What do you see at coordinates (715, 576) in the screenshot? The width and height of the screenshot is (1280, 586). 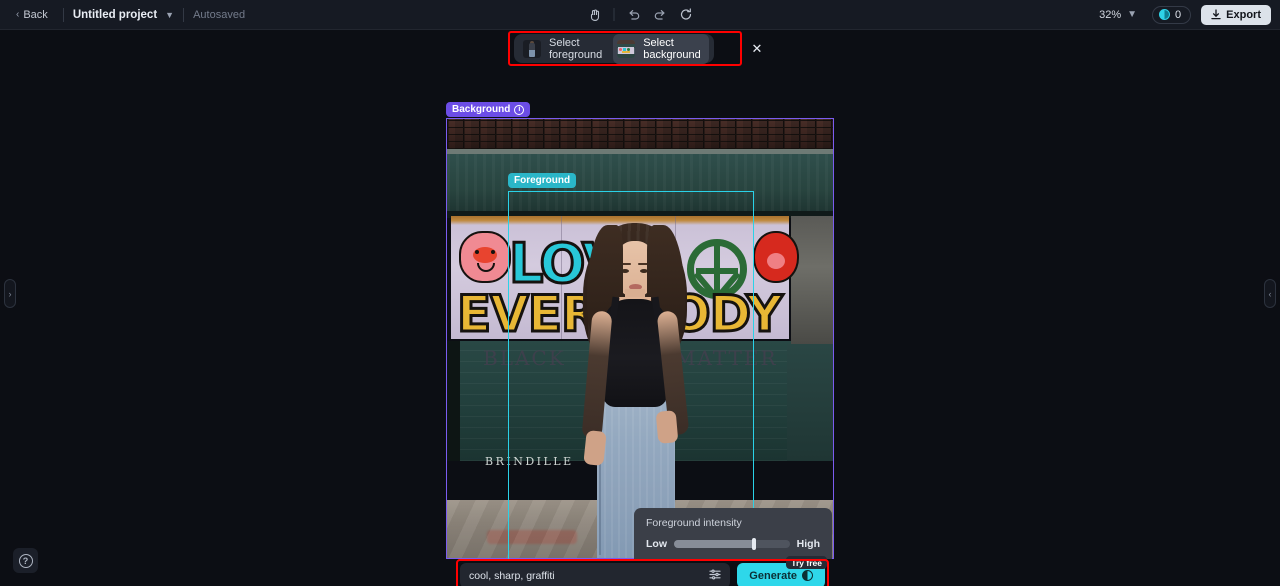 I see `sliders-icon` at bounding box center [715, 576].